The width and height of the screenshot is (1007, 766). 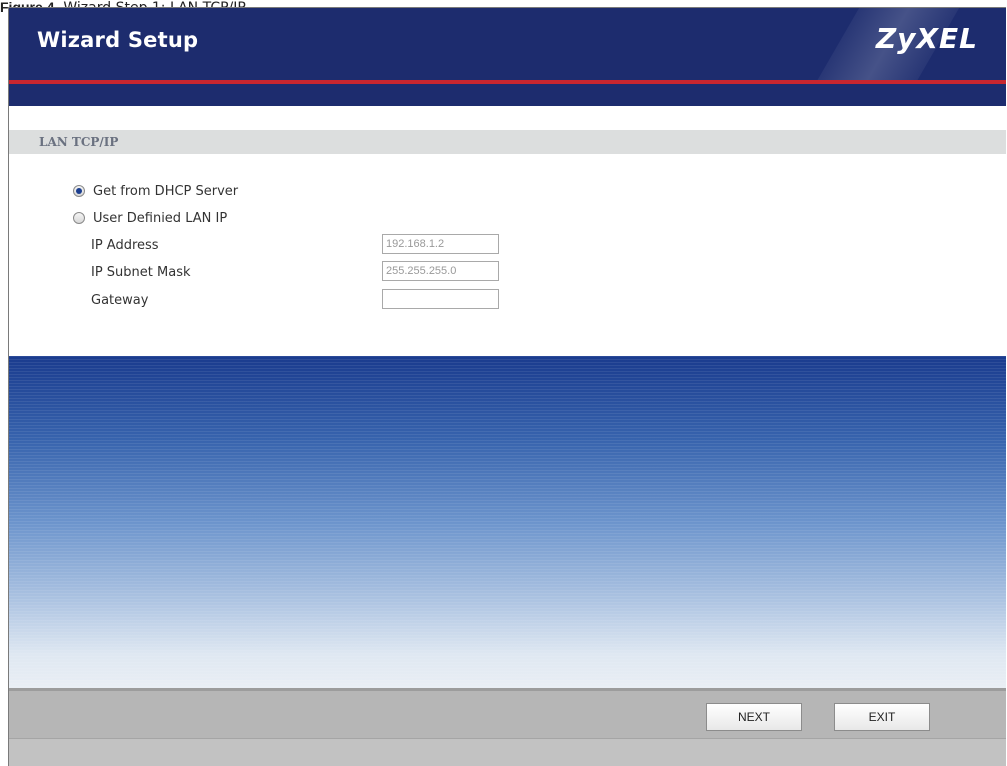 I want to click on next-button: NEXT, so click(x=754, y=717).